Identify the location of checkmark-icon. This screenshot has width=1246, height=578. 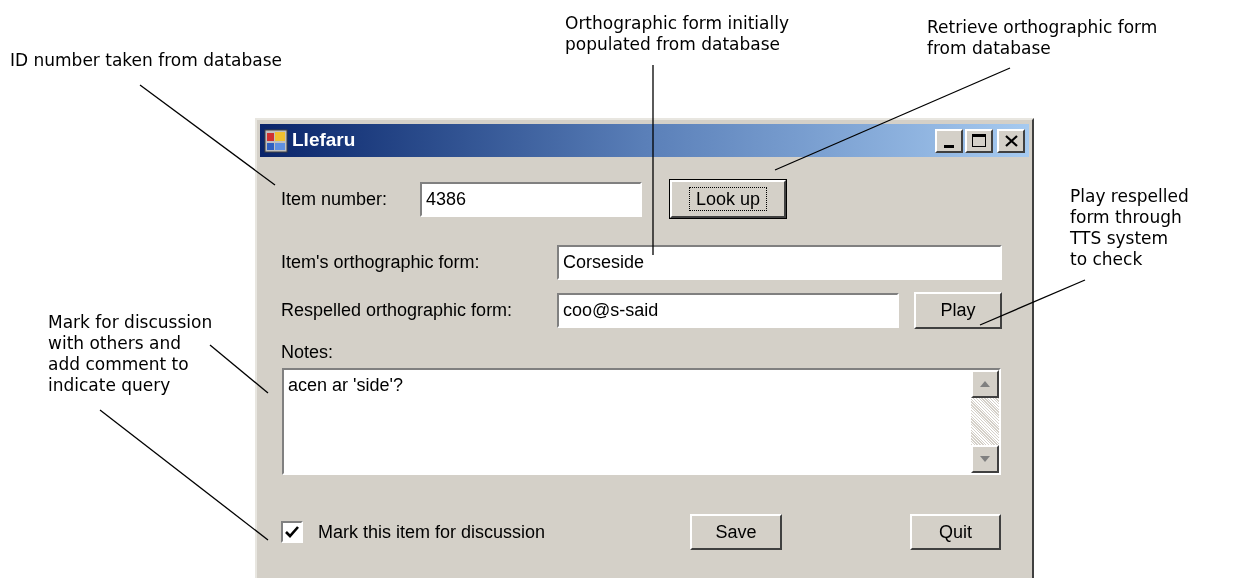
(292, 532).